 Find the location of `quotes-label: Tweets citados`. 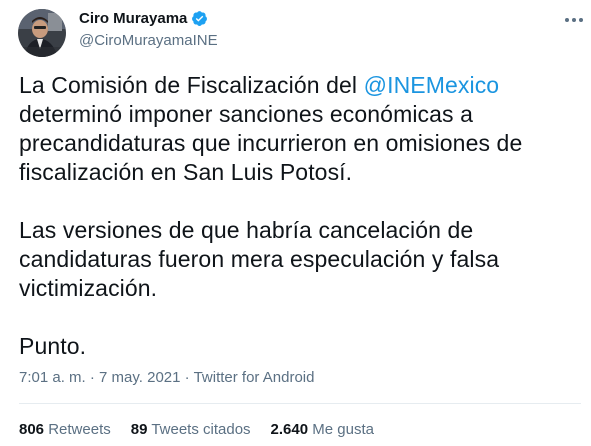

quotes-label: Tweets citados is located at coordinates (201, 429).